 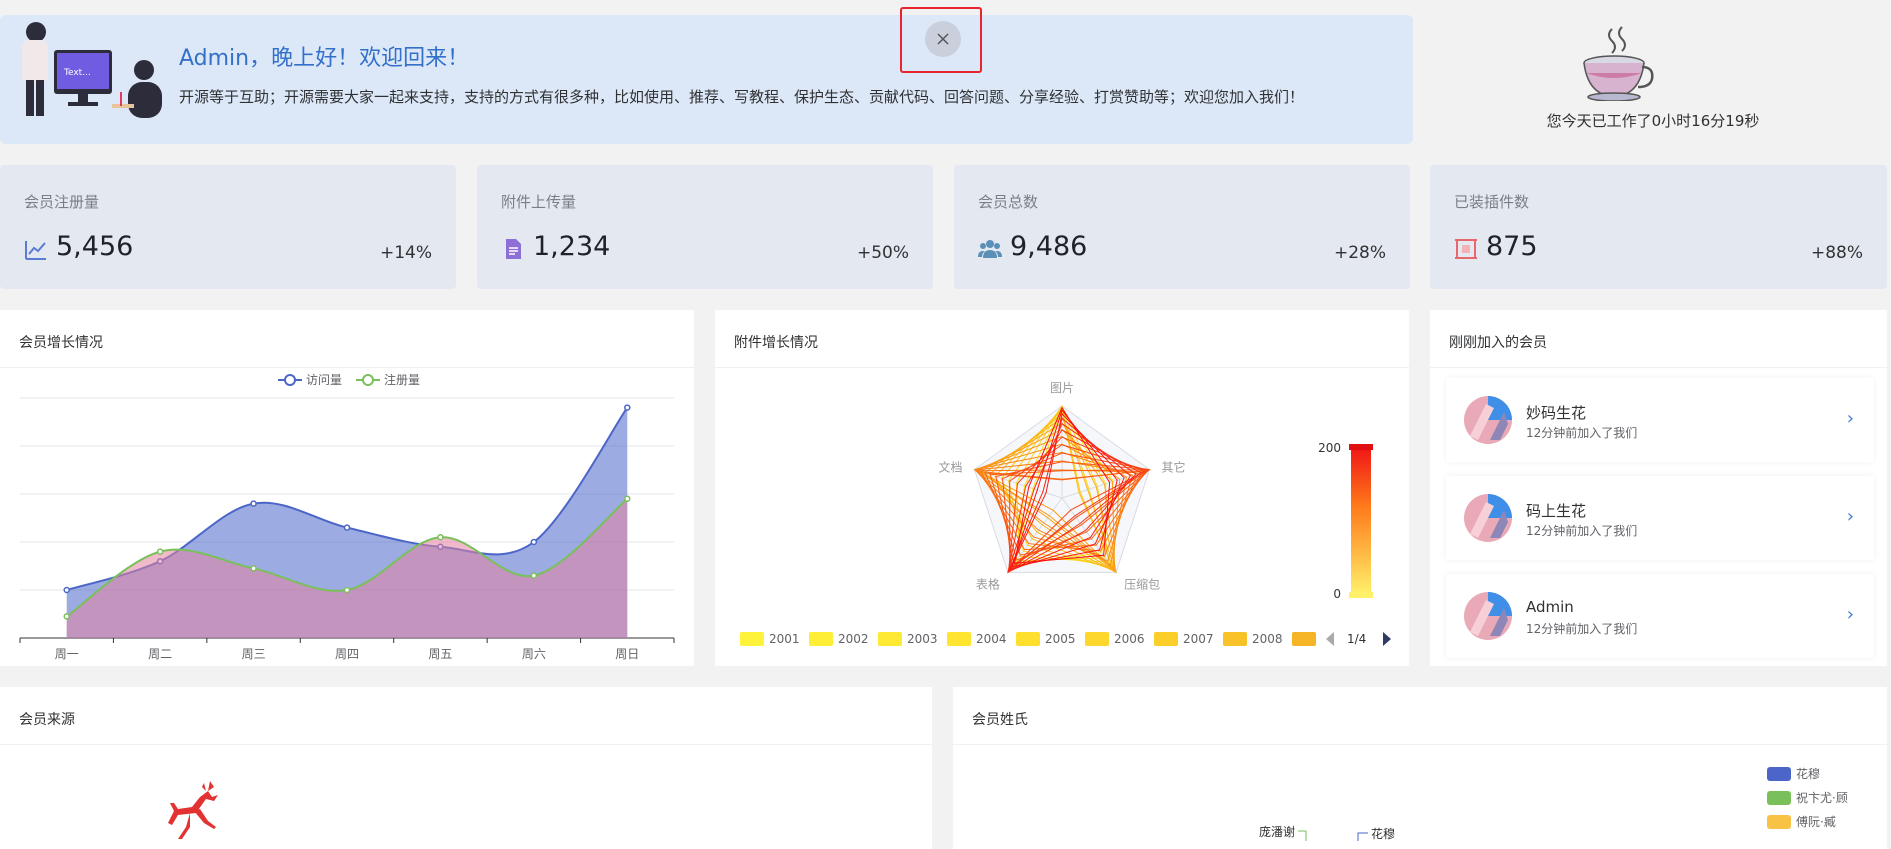 What do you see at coordinates (1660, 518) in the screenshot?
I see `member-list-item: 码上生花 12分钟前加入了我们 ›` at bounding box center [1660, 518].